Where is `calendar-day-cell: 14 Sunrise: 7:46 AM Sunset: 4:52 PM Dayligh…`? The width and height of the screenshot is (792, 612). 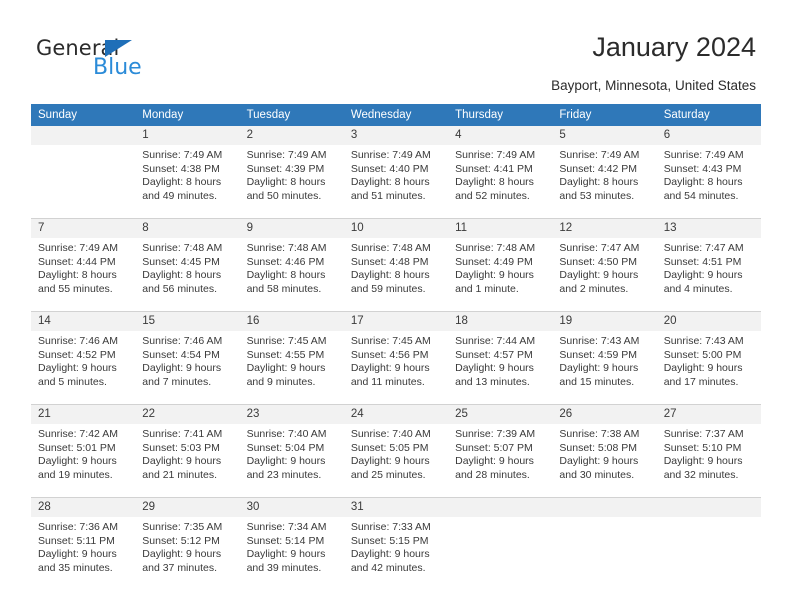 calendar-day-cell: 14 Sunrise: 7:46 AM Sunset: 4:52 PM Dayligh… is located at coordinates (83, 358).